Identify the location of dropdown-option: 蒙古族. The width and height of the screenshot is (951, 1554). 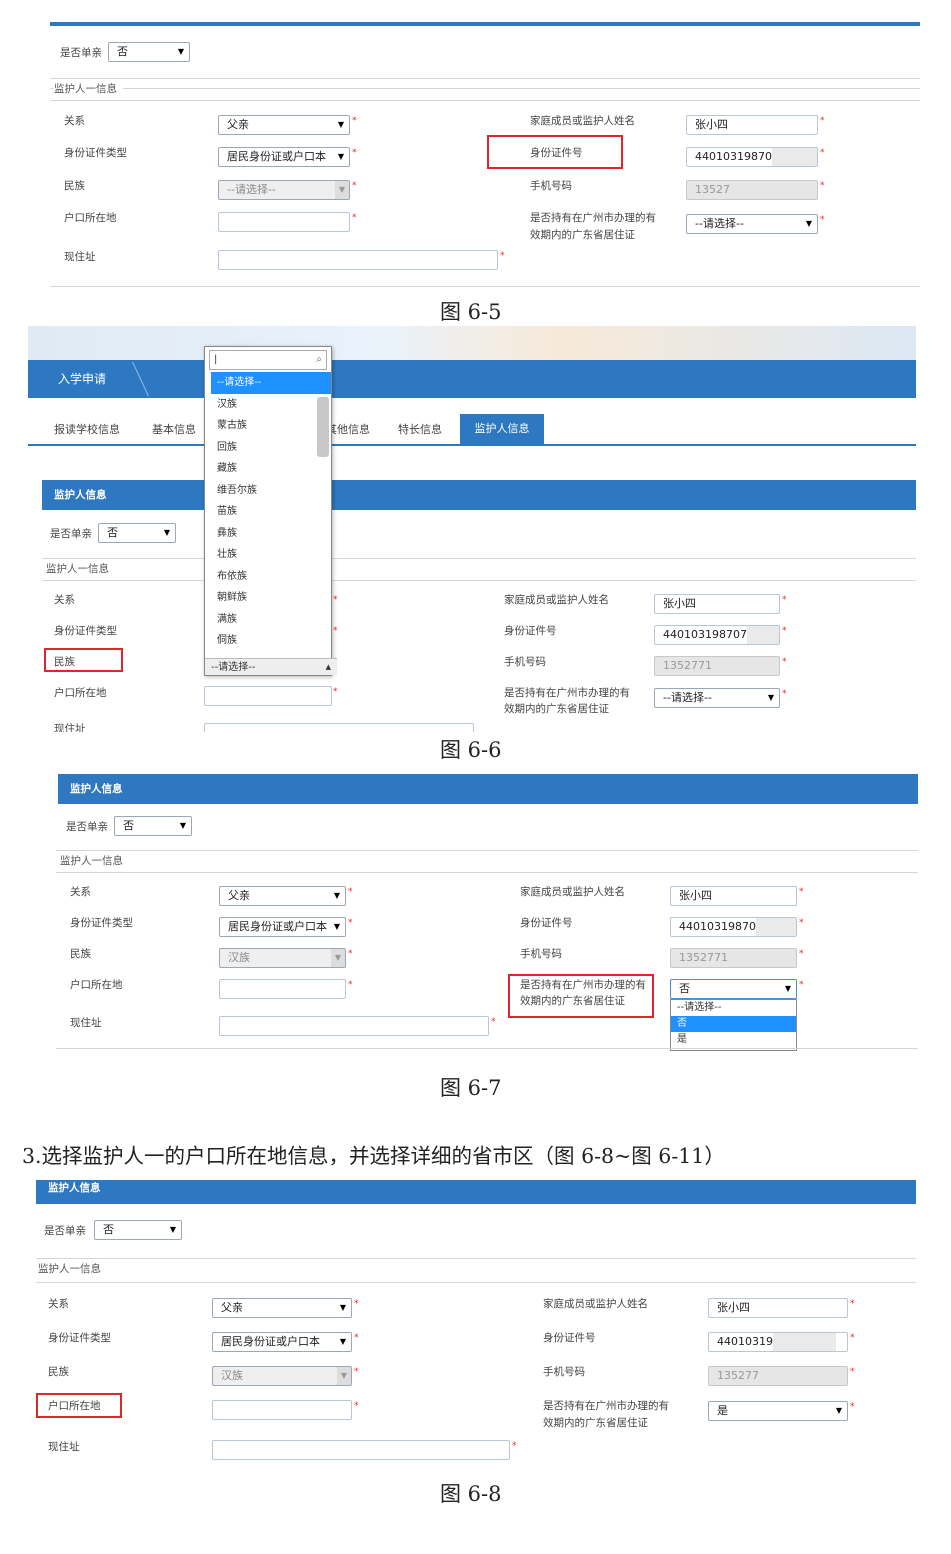
(271, 426).